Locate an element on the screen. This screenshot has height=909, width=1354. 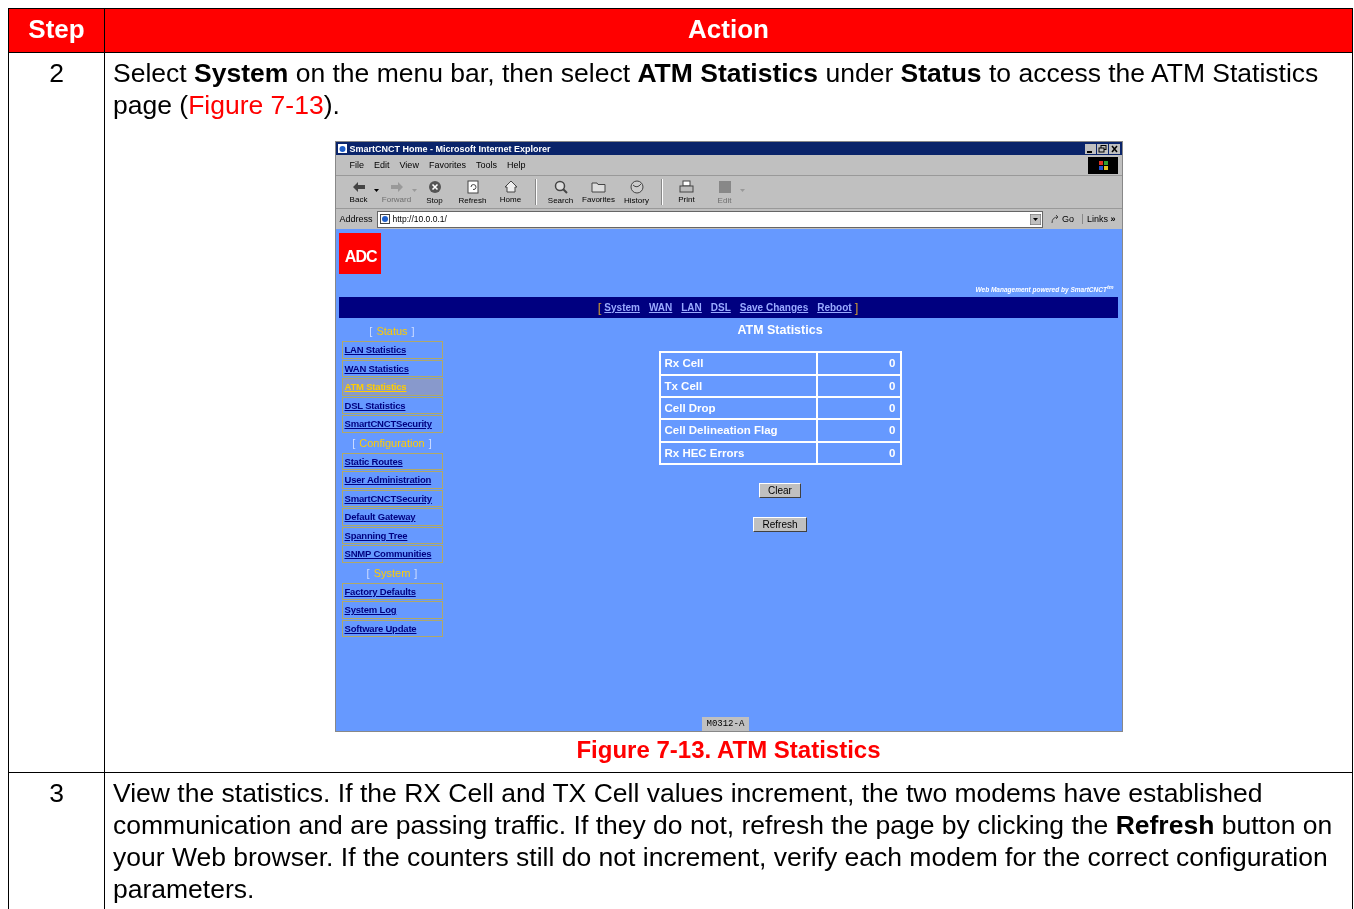
figure-caption: Figure 7-13. ATM Statistics is located at coordinates (728, 750).